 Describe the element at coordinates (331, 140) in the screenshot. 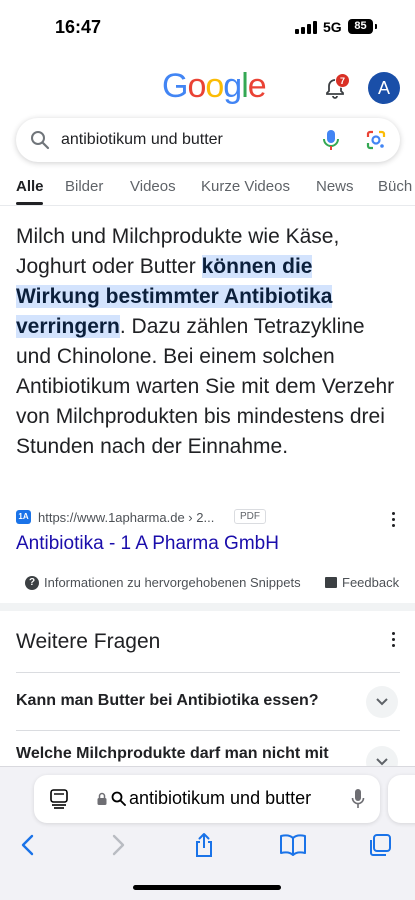

I see `voice-search-mic-icon` at that location.